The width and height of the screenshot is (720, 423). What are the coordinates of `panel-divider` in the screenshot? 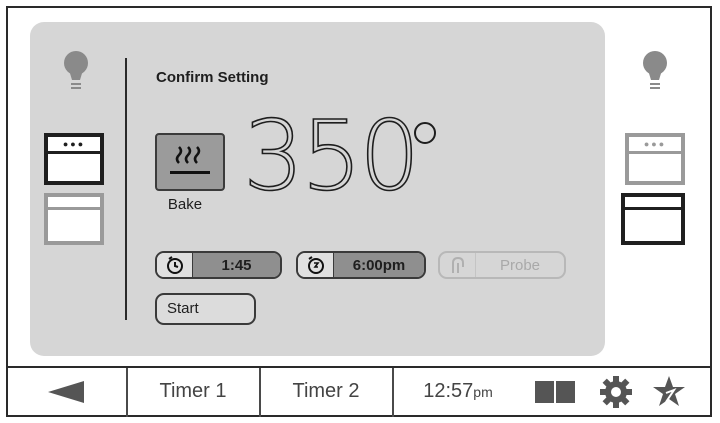 It's located at (126, 189).